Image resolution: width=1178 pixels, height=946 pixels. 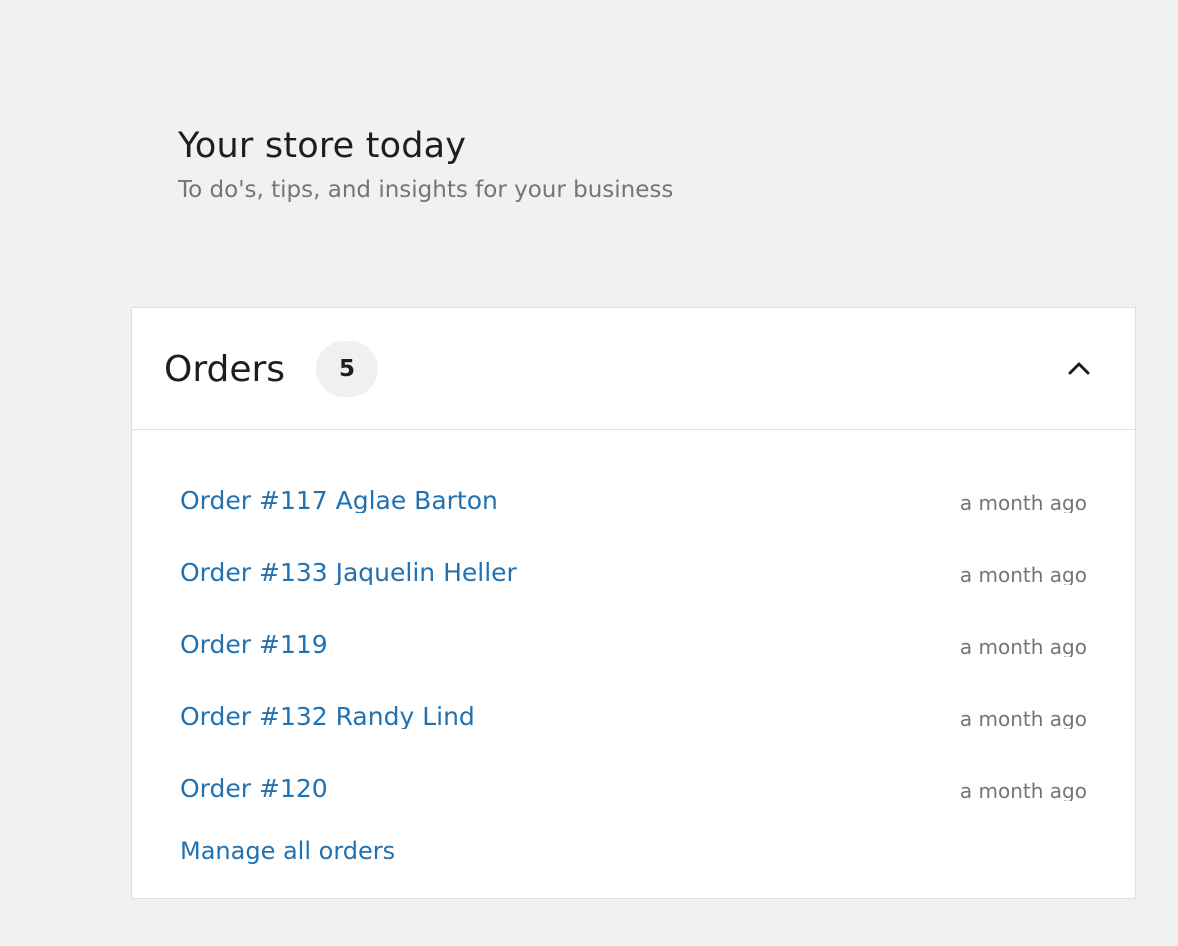 I want to click on chevron-up-icon, so click(x=1079, y=368).